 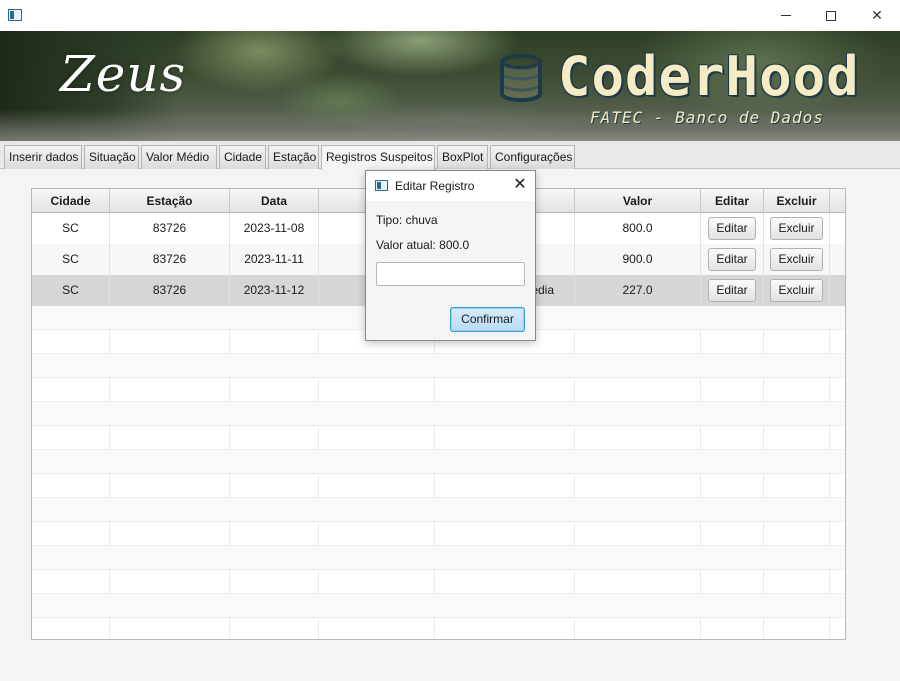 What do you see at coordinates (797, 201) in the screenshot?
I see `column-header-excluir: Excluir` at bounding box center [797, 201].